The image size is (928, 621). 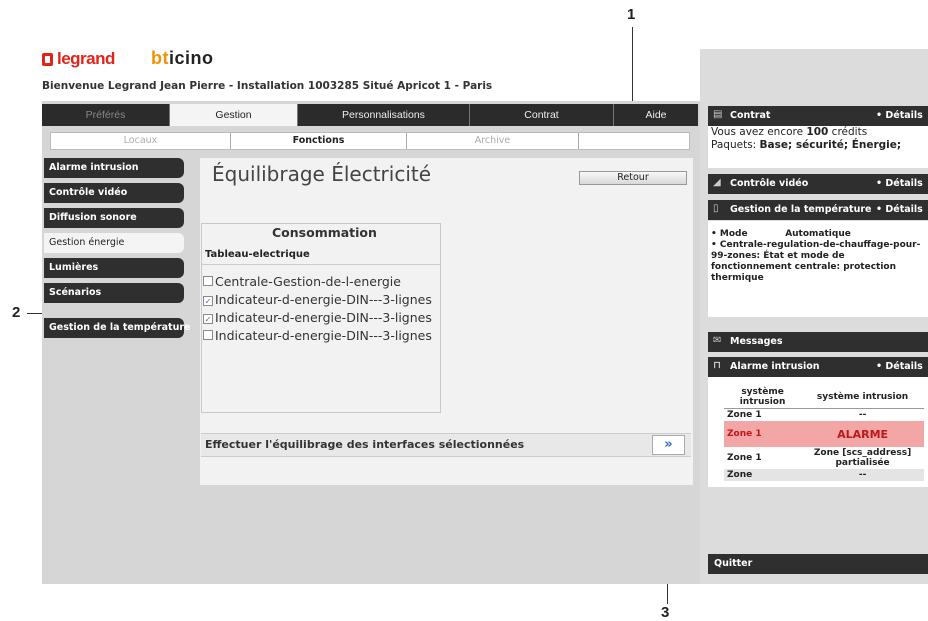 What do you see at coordinates (78, 59) in the screenshot?
I see `legrand-logo: legrand` at bounding box center [78, 59].